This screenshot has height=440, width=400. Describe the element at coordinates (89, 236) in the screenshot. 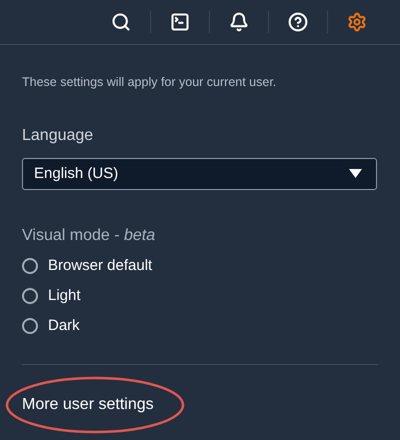

I see `visual-mode-label: Visual mode - beta` at that location.